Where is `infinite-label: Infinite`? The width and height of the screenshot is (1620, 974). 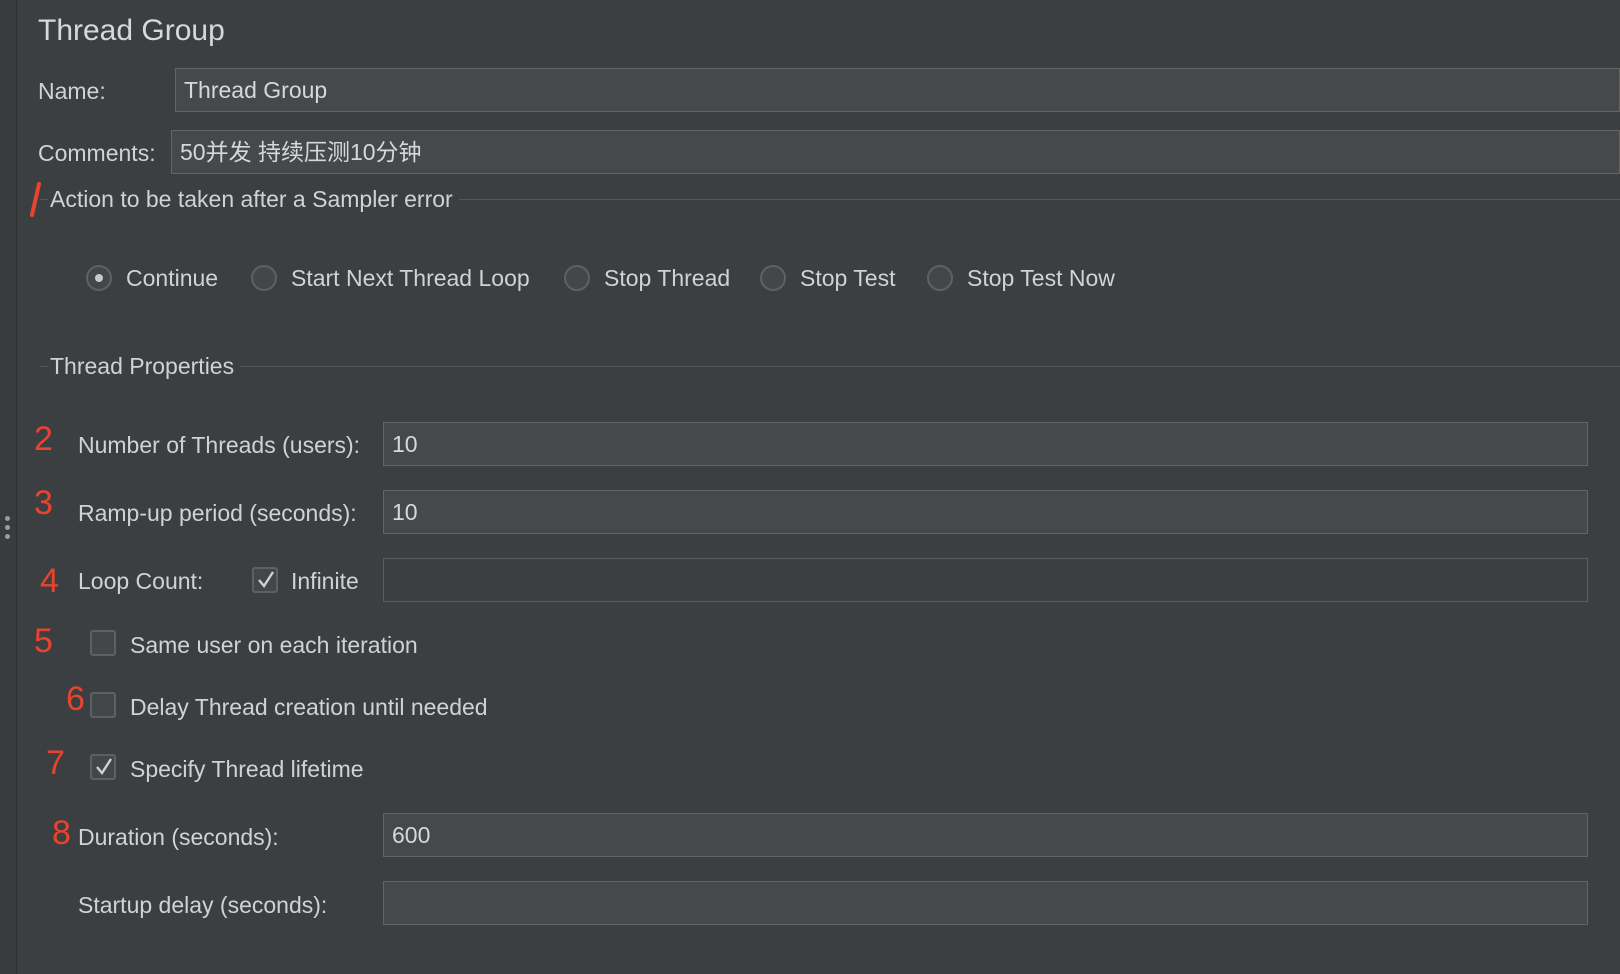
infinite-label: Infinite is located at coordinates (325, 581).